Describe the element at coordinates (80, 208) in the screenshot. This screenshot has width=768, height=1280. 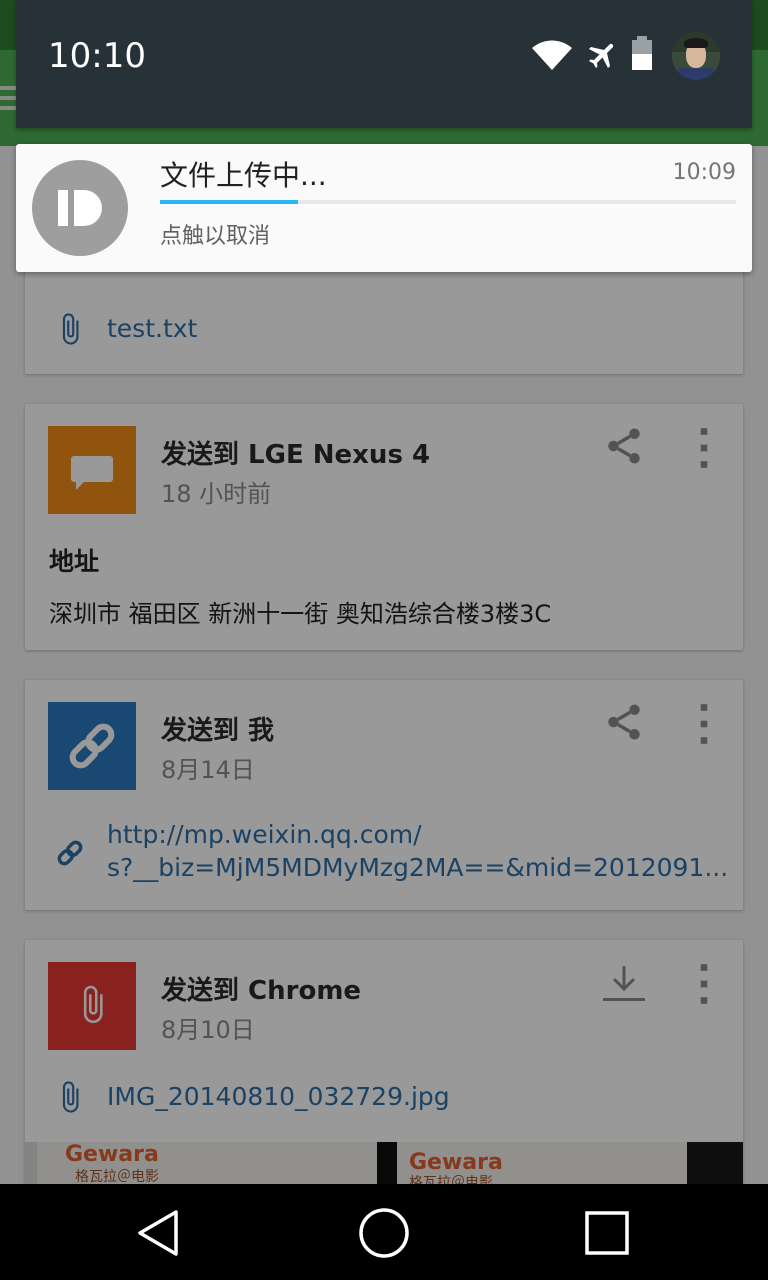
I see `pushbullet-icon` at that location.